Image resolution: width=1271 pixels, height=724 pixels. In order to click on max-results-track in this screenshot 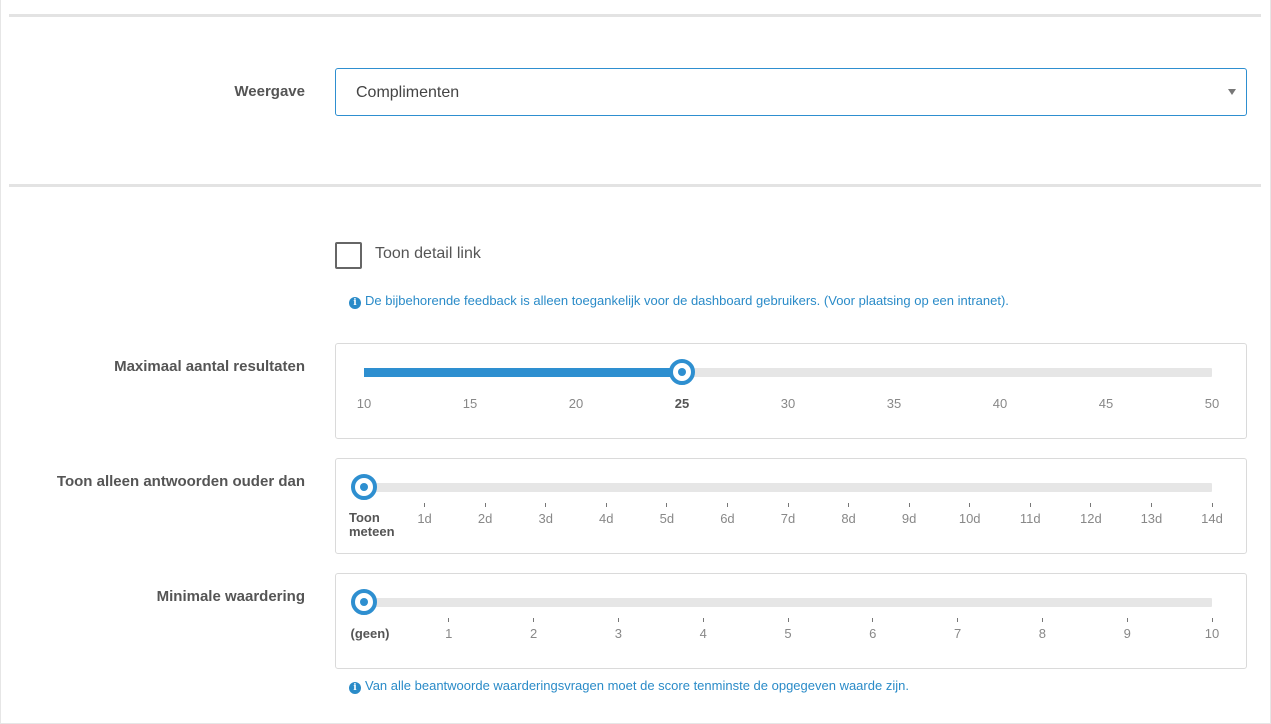, I will do `click(788, 372)`.